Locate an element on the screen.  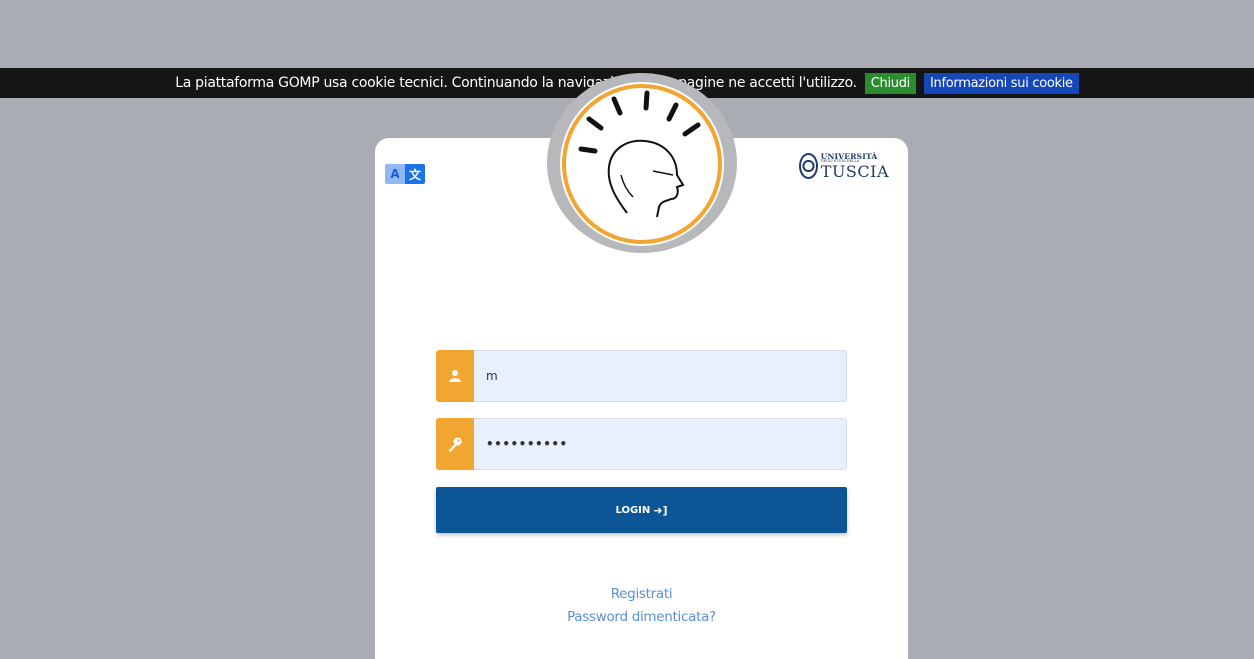
password-group is located at coordinates (641, 444).